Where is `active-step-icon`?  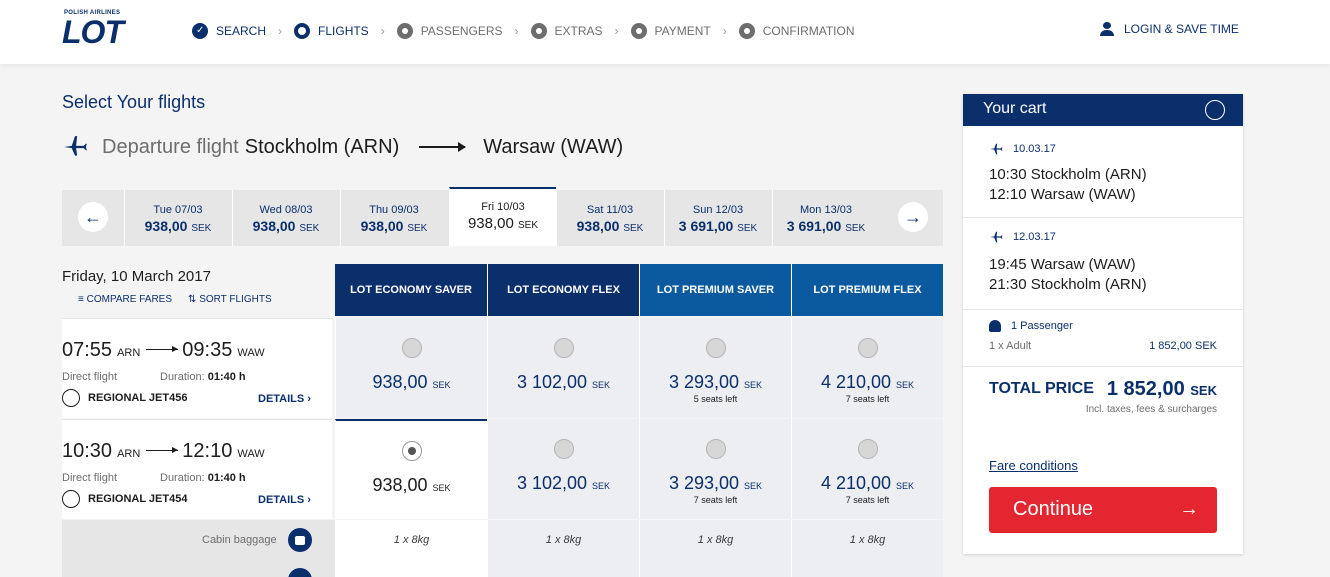
active-step-icon is located at coordinates (302, 31).